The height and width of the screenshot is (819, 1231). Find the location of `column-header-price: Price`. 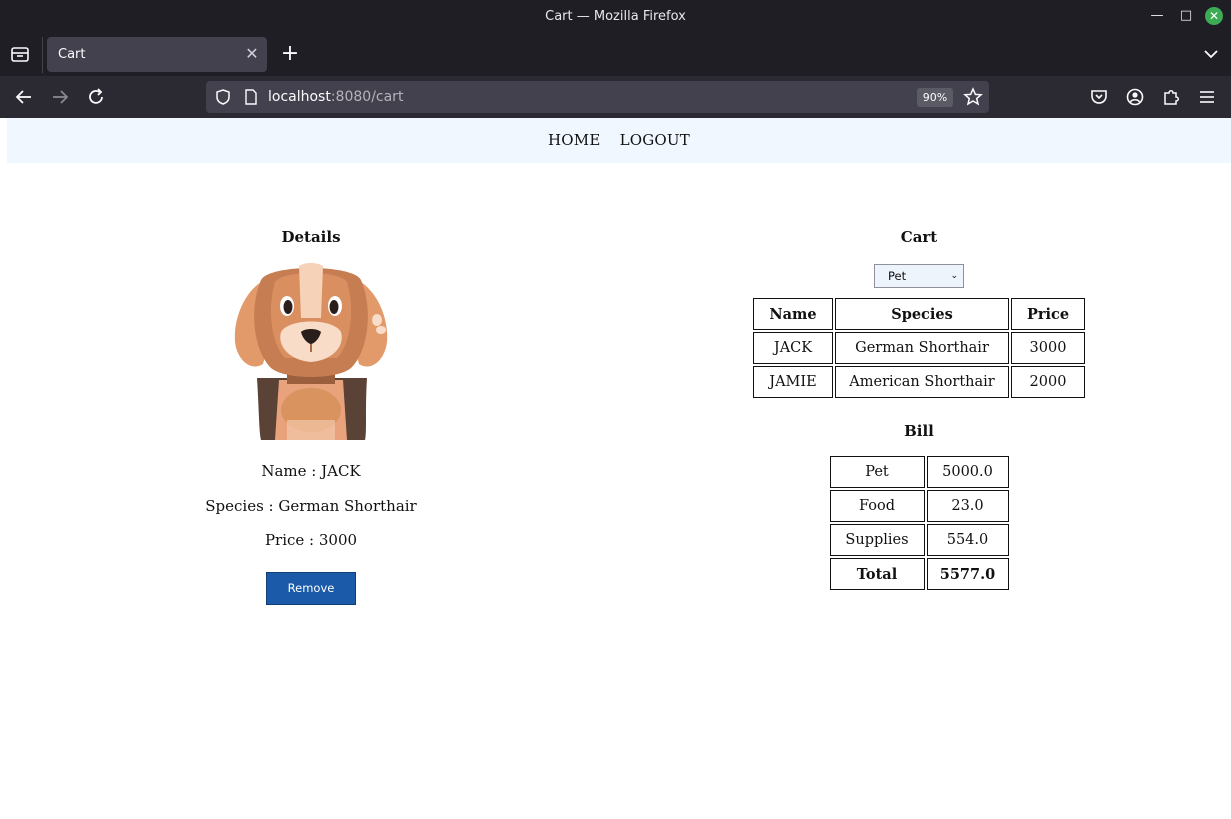

column-header-price: Price is located at coordinates (1048, 314).